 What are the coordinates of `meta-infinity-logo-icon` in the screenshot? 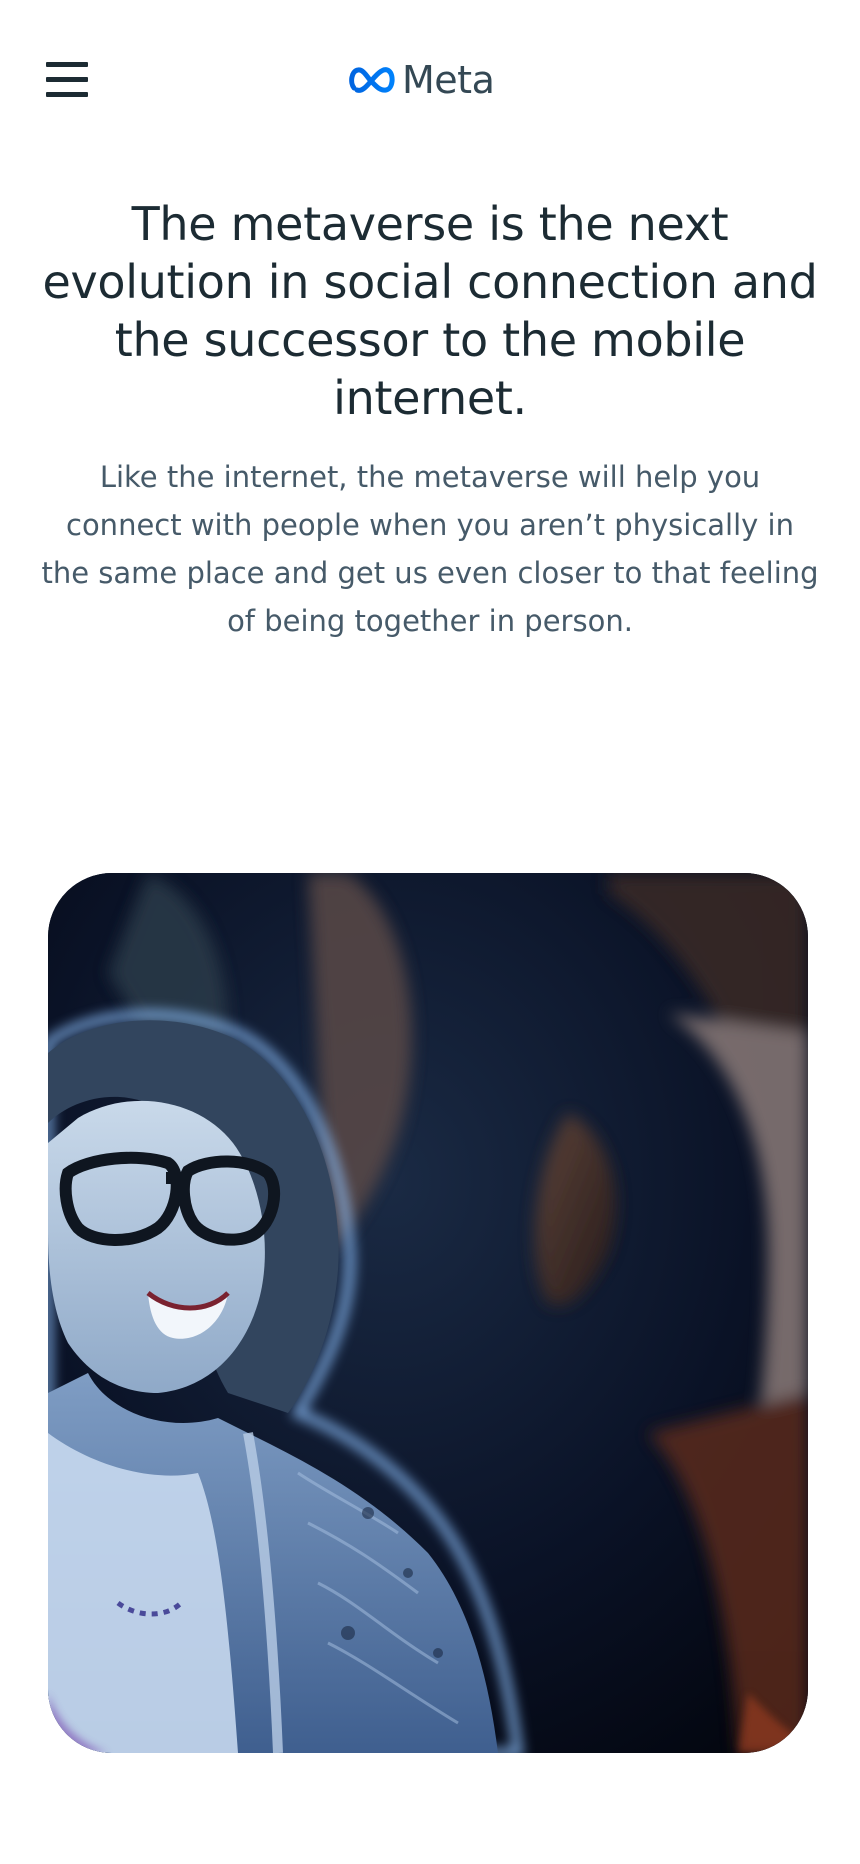 It's located at (372, 80).